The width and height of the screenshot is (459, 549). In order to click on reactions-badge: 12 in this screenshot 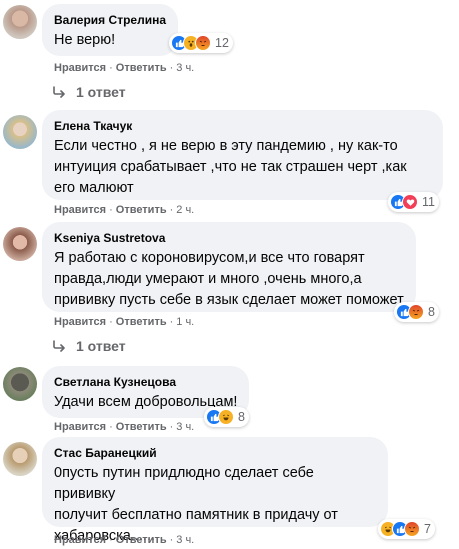, I will do `click(201, 43)`.